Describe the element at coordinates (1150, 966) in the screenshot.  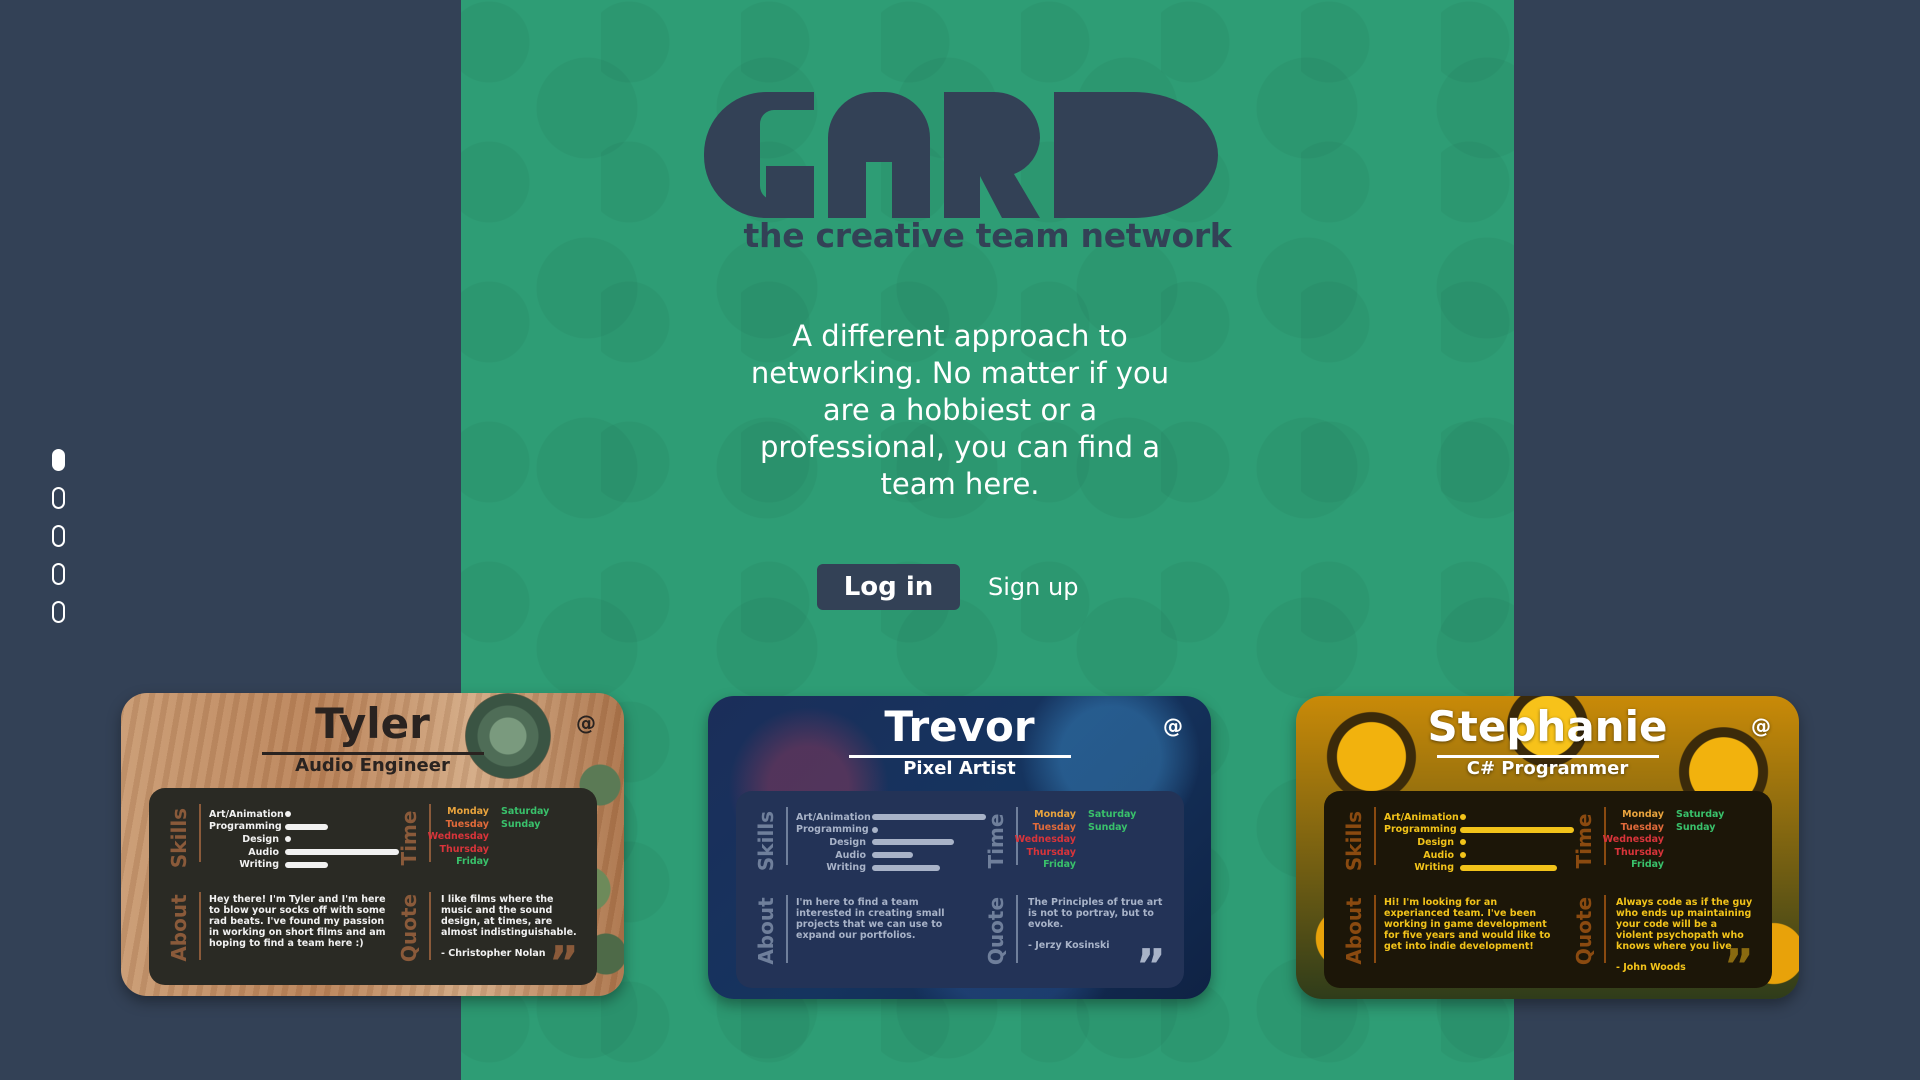
I see `quote-mark-icon: ”` at that location.